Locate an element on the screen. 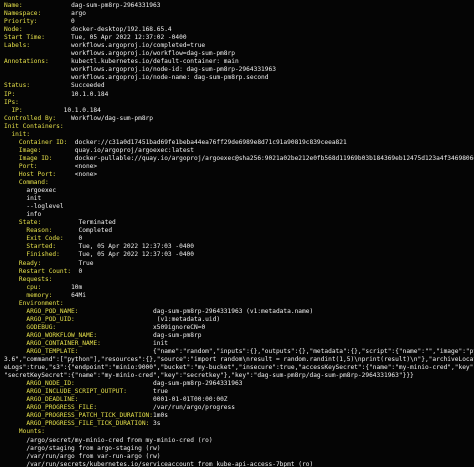 Image resolution: width=474 pixels, height=467 pixels. terminal-line: Host Port: <none> is located at coordinates (239, 175).